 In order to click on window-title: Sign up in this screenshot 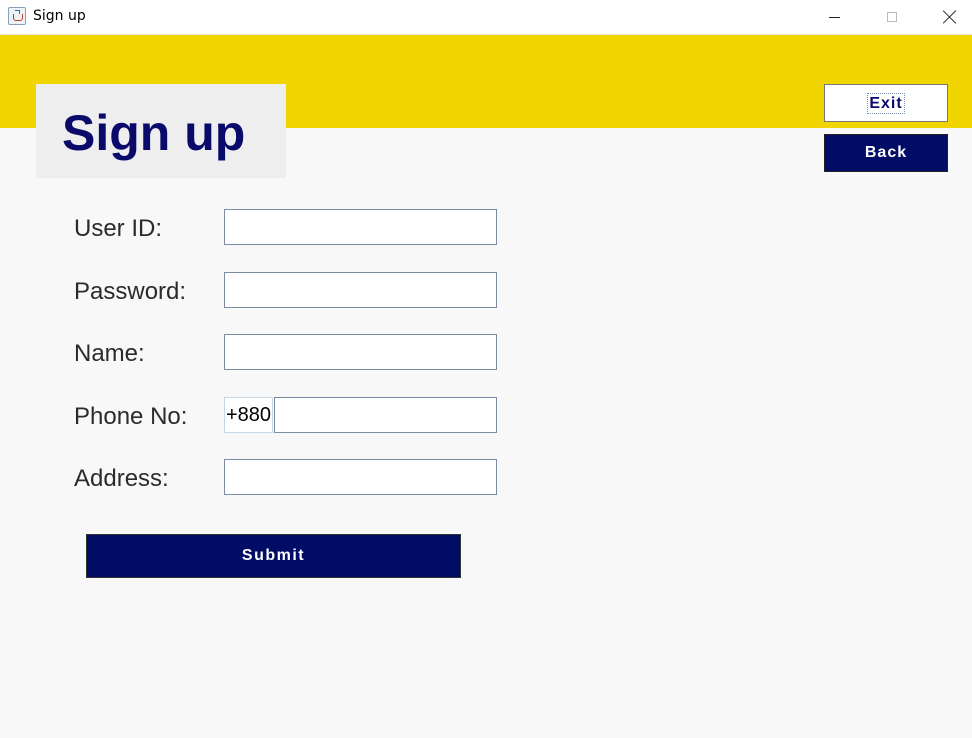, I will do `click(59, 16)`.